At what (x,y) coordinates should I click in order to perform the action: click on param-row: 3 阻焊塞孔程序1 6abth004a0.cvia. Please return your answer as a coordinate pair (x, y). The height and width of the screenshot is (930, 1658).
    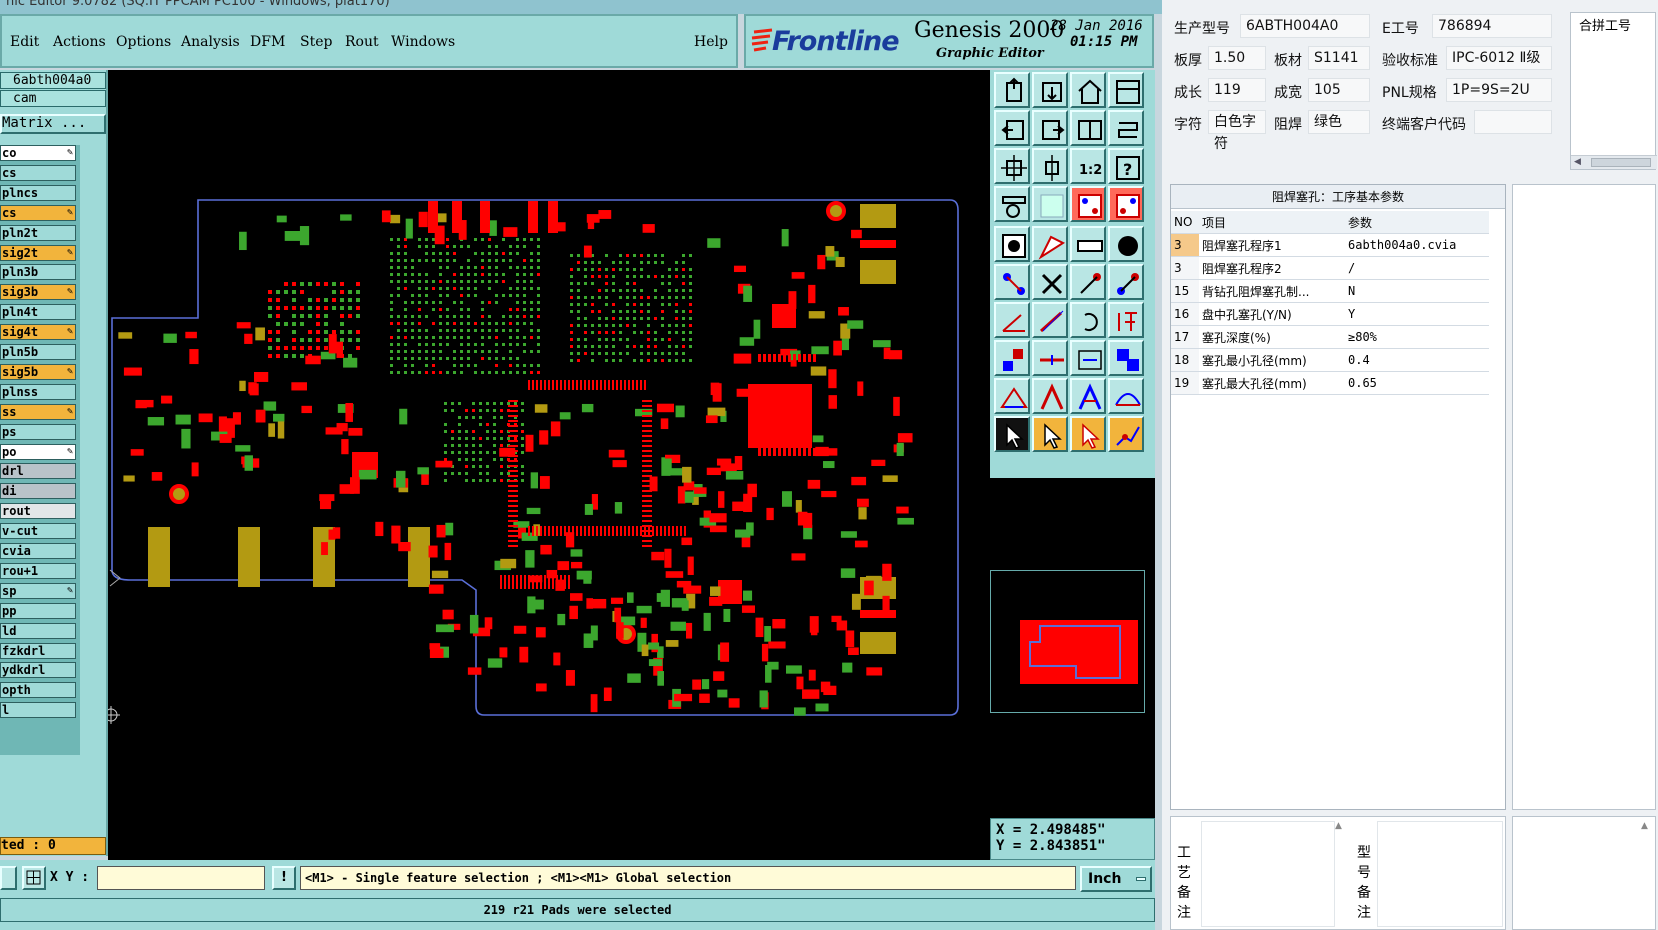
    Looking at the image, I should click on (1330, 245).